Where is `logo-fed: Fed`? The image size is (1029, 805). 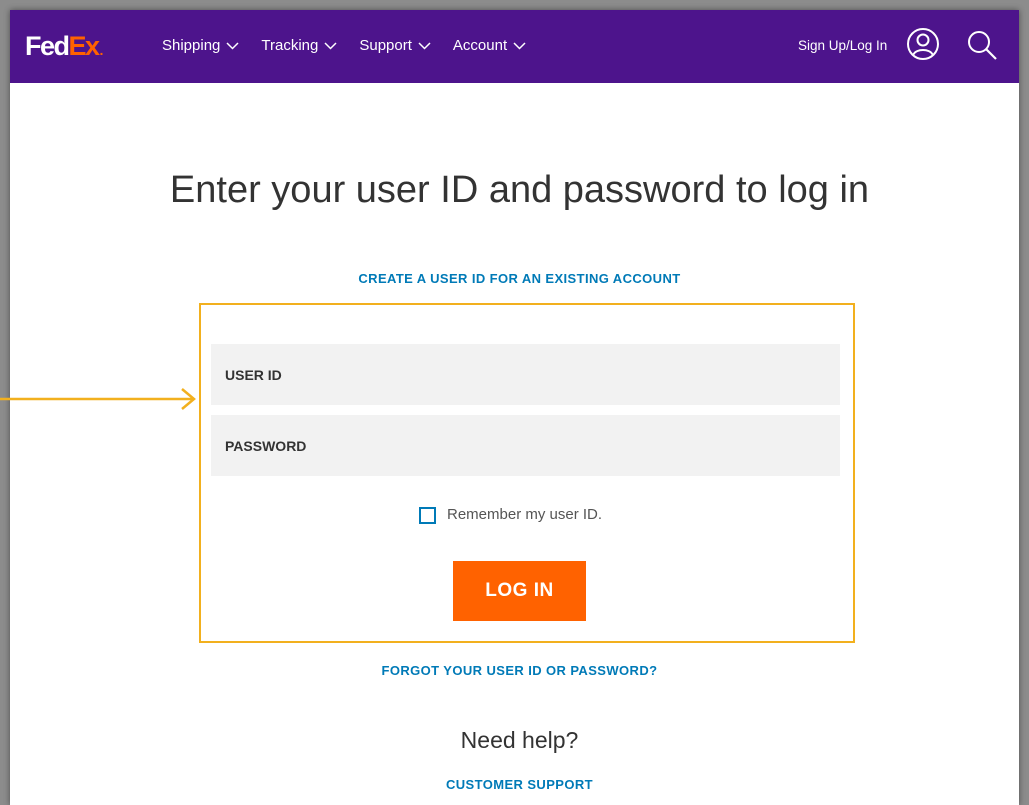
logo-fed: Fed is located at coordinates (47, 46).